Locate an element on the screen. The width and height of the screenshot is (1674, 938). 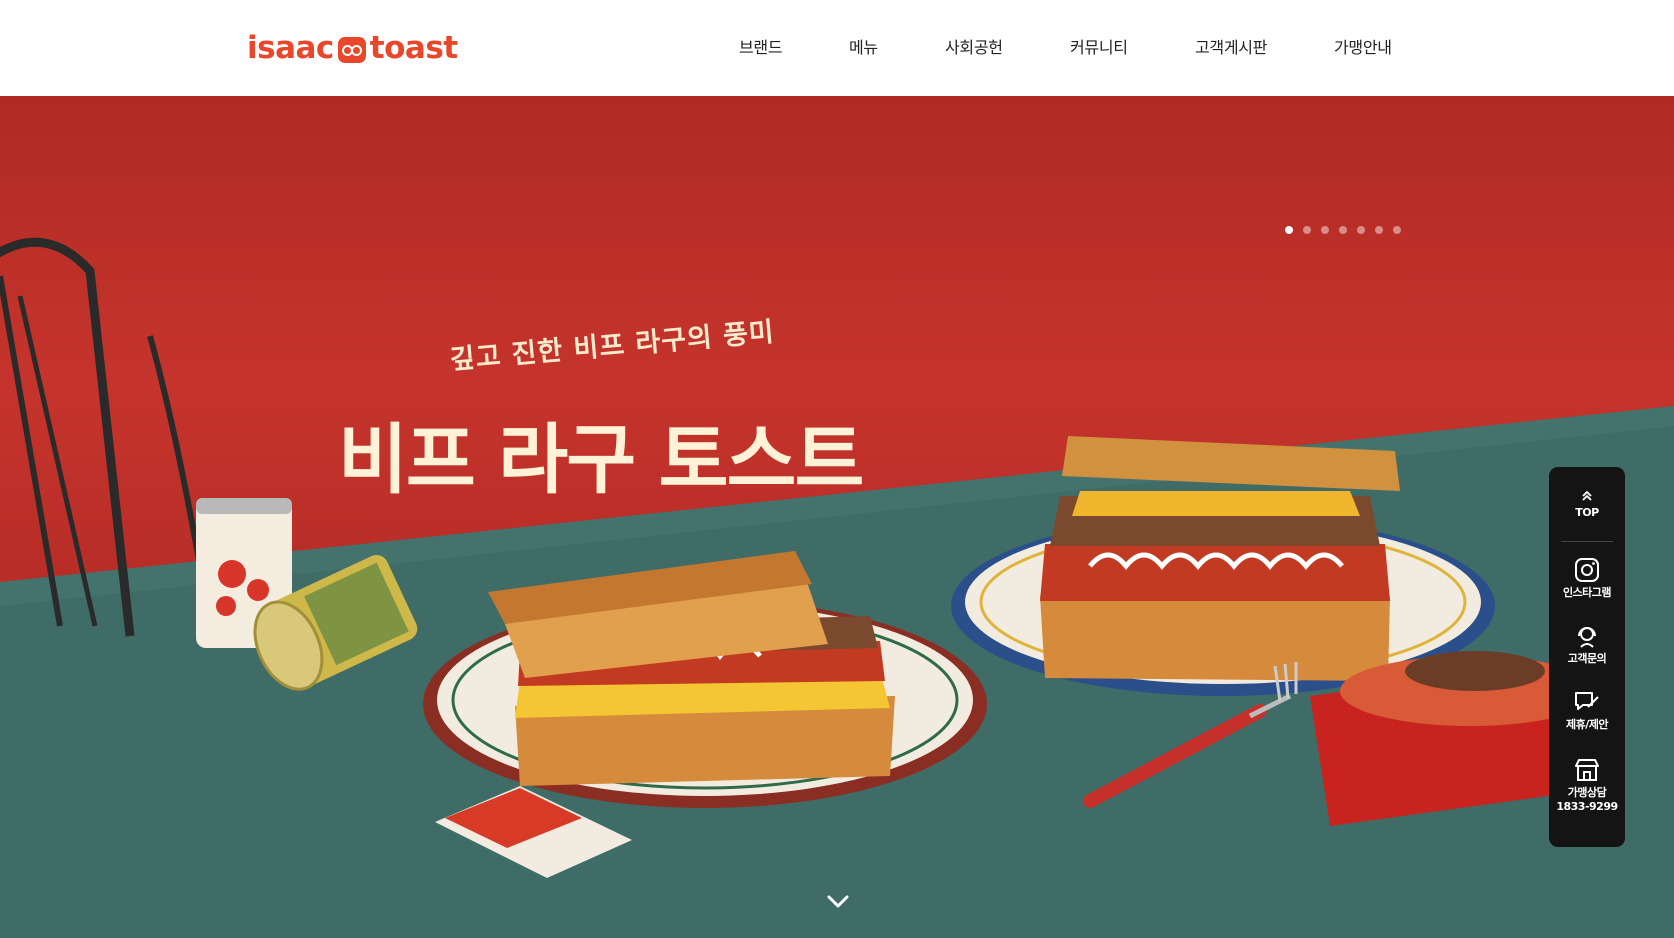
hero-title: 비프 라구 토스트 is located at coordinates (601, 459).